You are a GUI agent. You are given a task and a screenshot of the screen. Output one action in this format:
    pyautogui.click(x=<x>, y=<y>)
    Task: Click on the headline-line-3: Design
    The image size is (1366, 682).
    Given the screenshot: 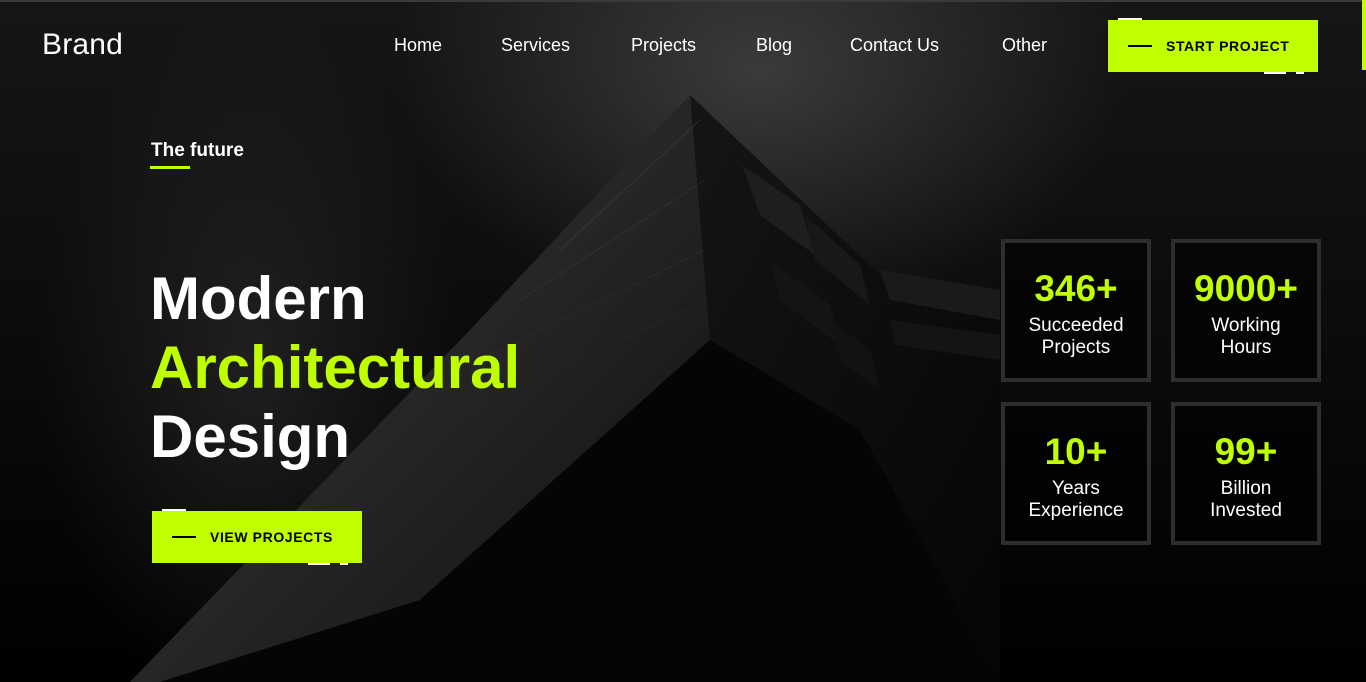 What is the action you would take?
    pyautogui.click(x=250, y=436)
    